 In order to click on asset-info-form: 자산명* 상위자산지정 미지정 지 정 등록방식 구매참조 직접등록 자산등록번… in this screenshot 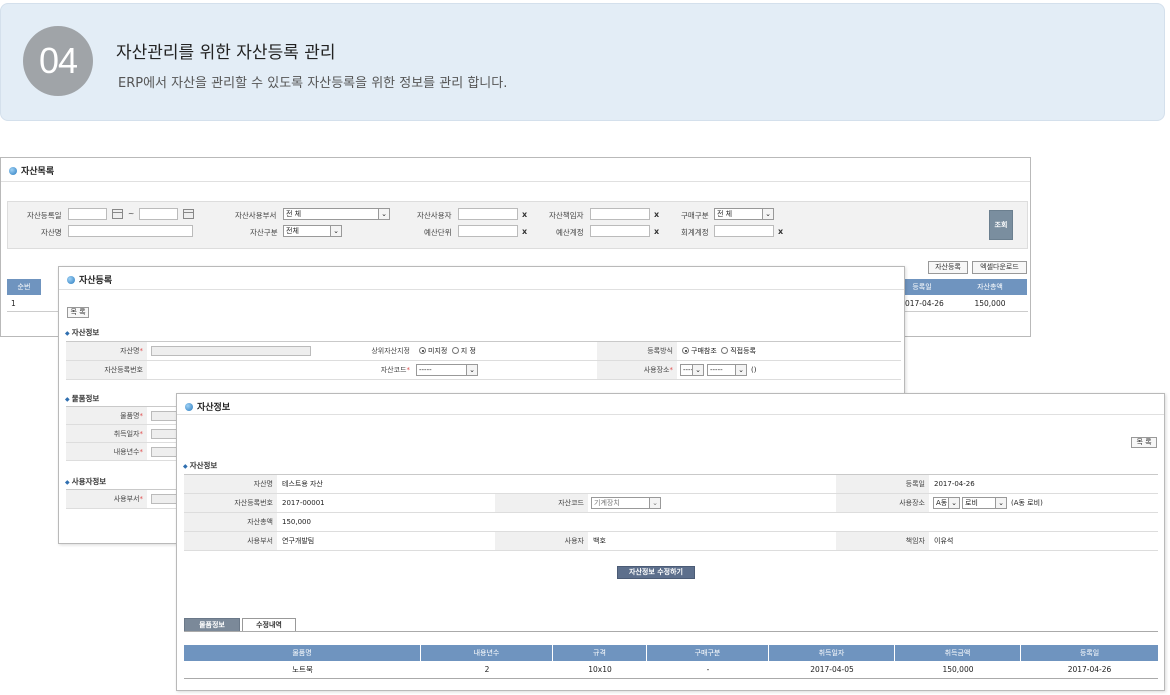, I will do `click(483, 360)`.